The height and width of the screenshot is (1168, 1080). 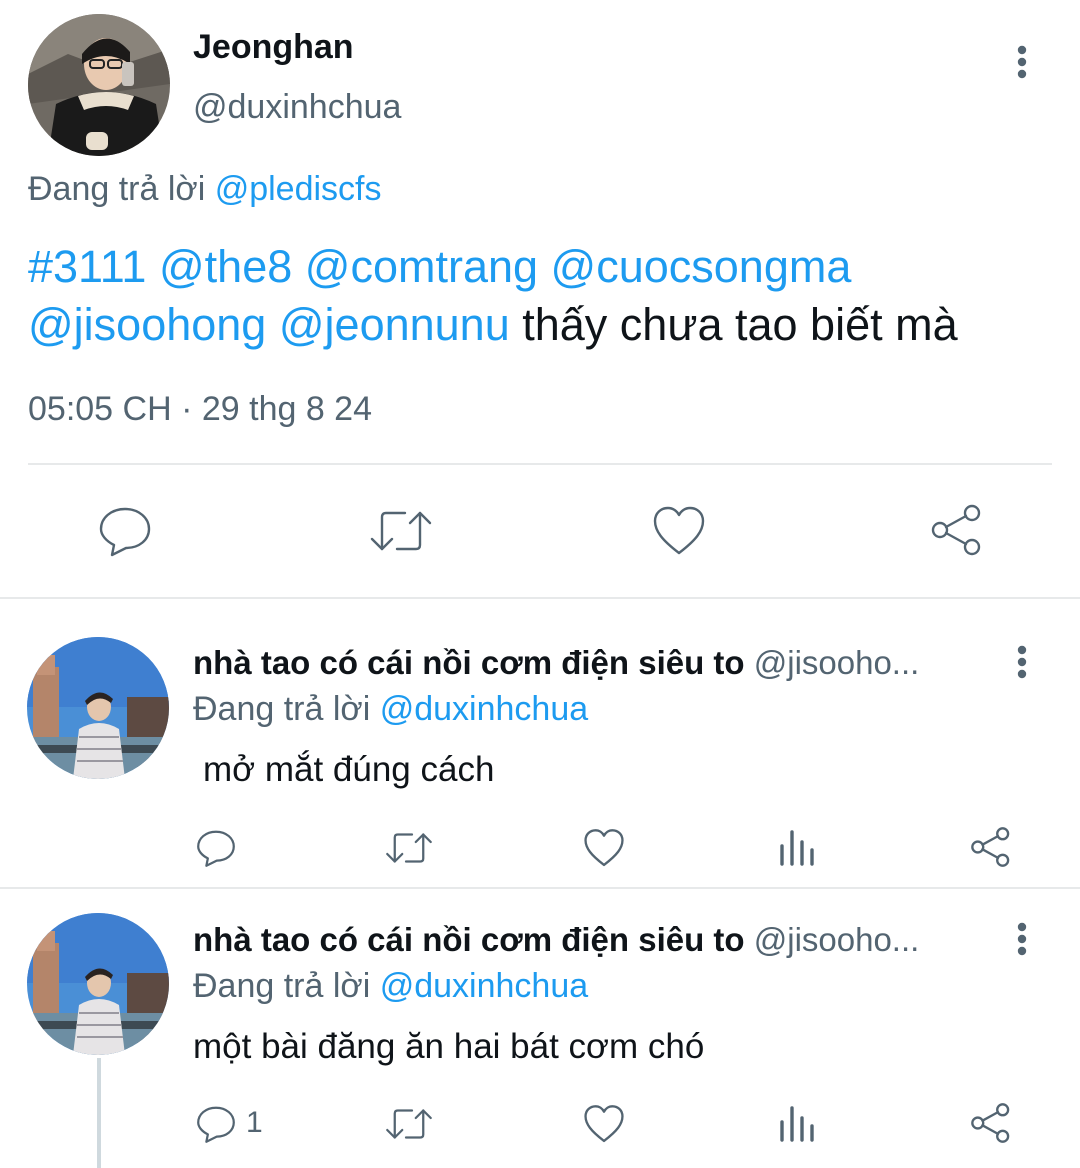 What do you see at coordinates (273, 47) in the screenshot?
I see `author-name: Jeonghan` at bounding box center [273, 47].